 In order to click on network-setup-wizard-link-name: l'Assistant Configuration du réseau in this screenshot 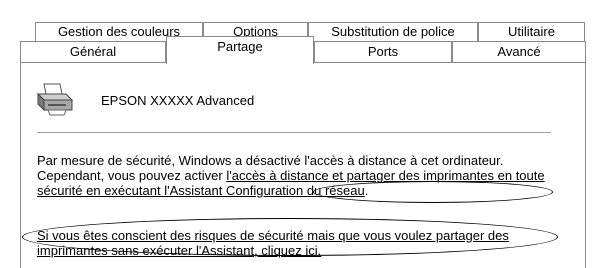, I will do `click(264, 190)`.